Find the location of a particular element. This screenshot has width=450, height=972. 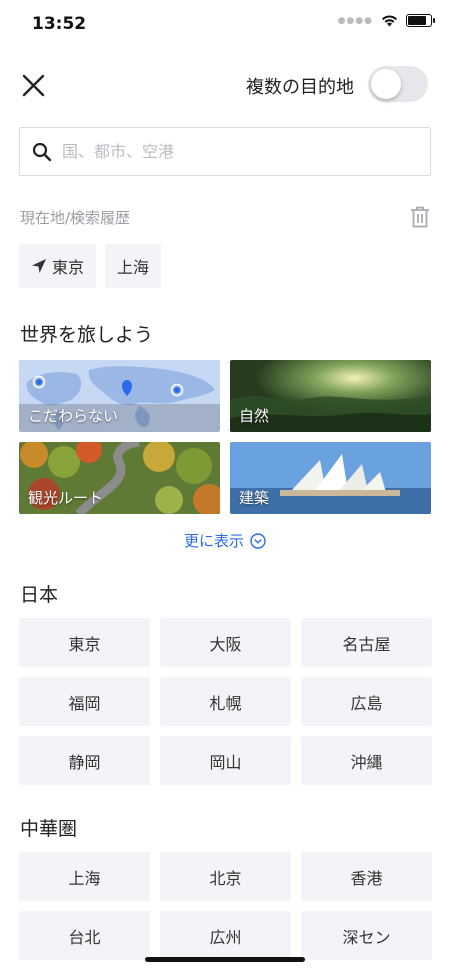

city-button: 福岡 is located at coordinates (84, 701).